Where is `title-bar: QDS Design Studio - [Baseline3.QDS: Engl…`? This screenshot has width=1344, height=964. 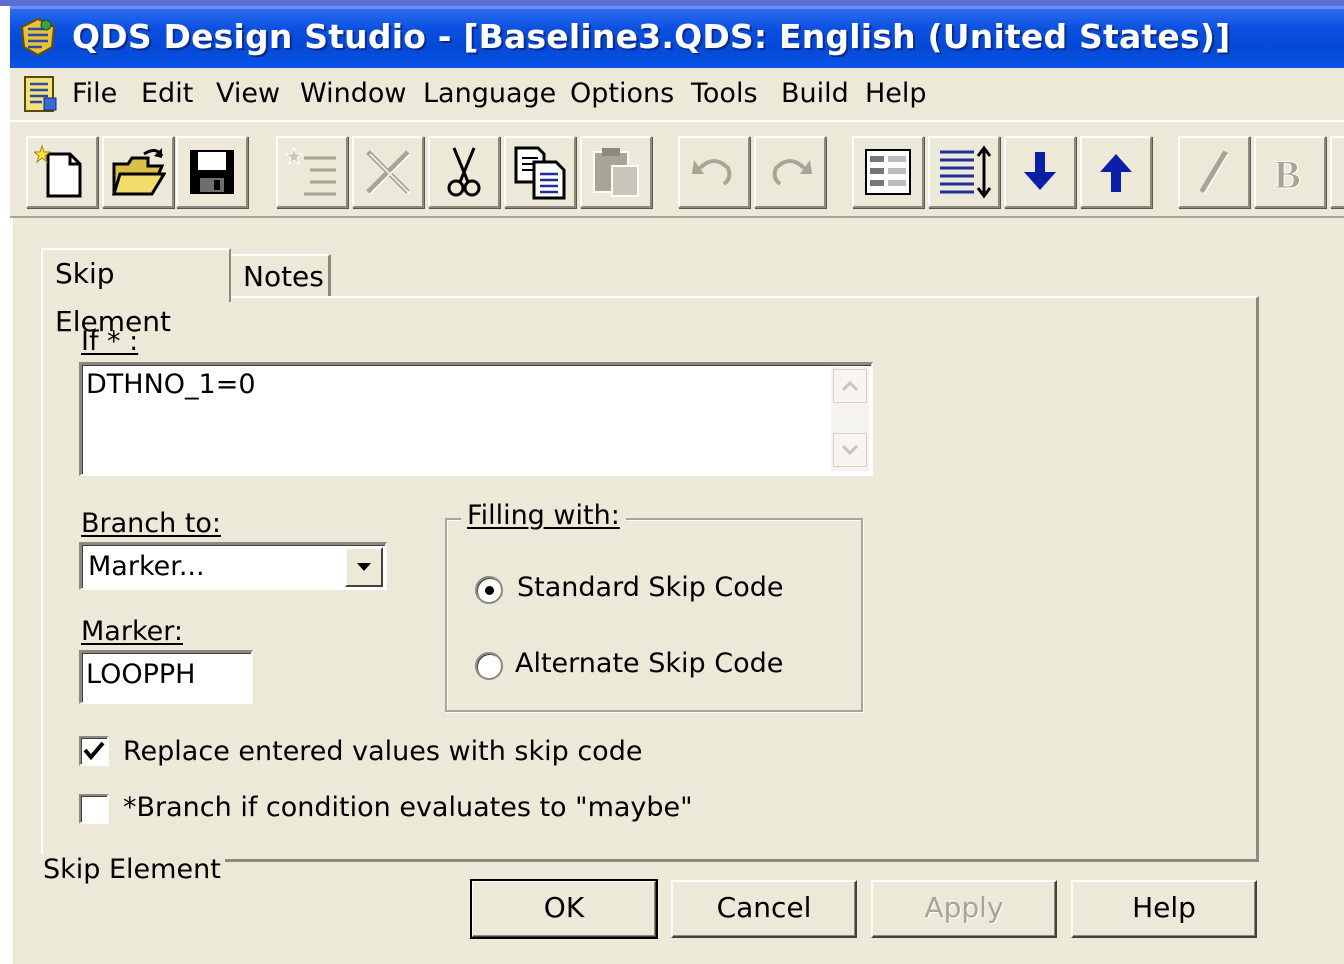
title-bar: QDS Design Studio - [Baseline3.QDS: Engl… is located at coordinates (677, 37).